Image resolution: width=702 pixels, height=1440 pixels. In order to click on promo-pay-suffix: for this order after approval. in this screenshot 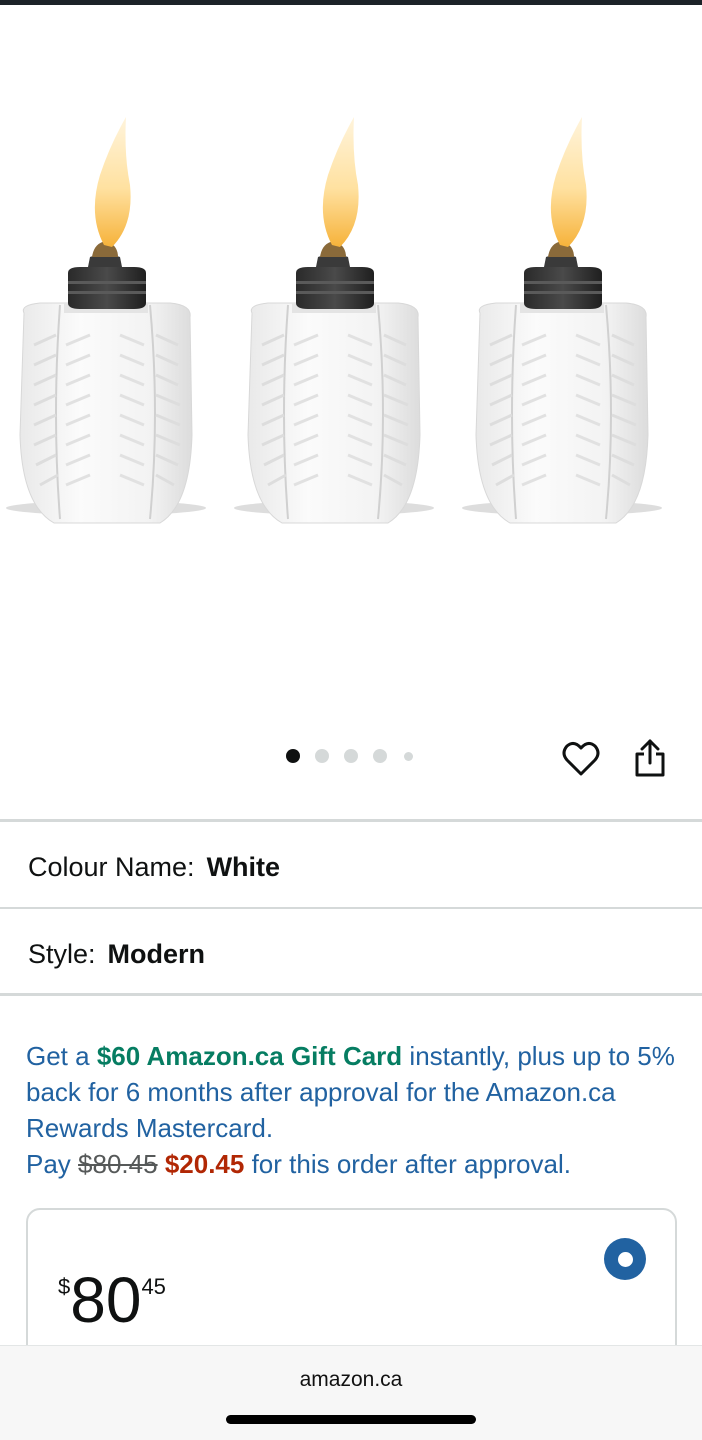, I will do `click(411, 1164)`.